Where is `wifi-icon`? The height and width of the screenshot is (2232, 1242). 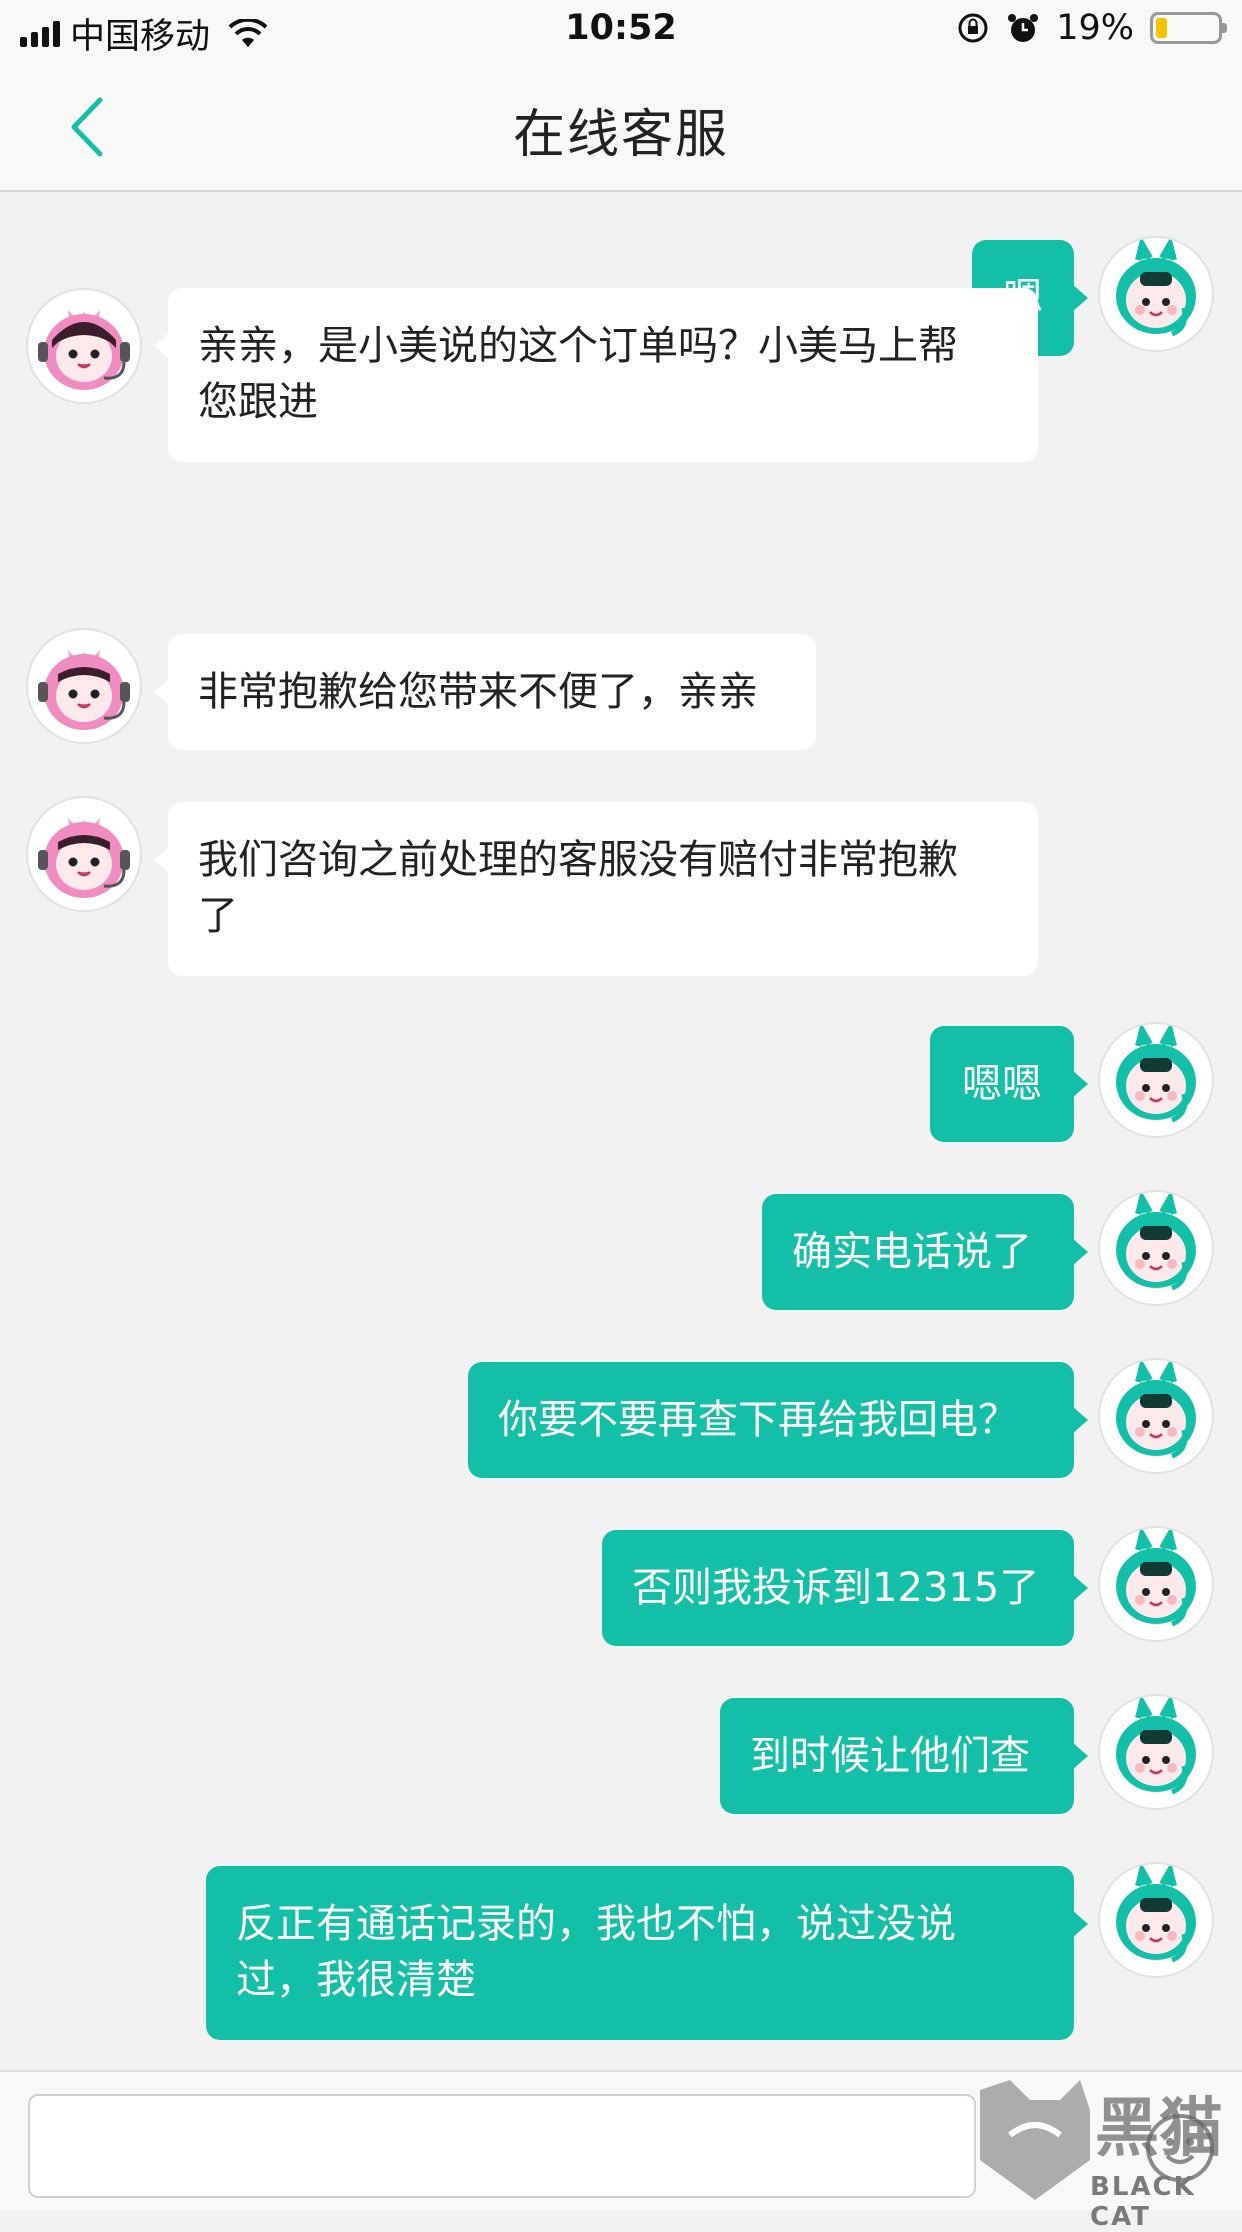
wifi-icon is located at coordinates (248, 32).